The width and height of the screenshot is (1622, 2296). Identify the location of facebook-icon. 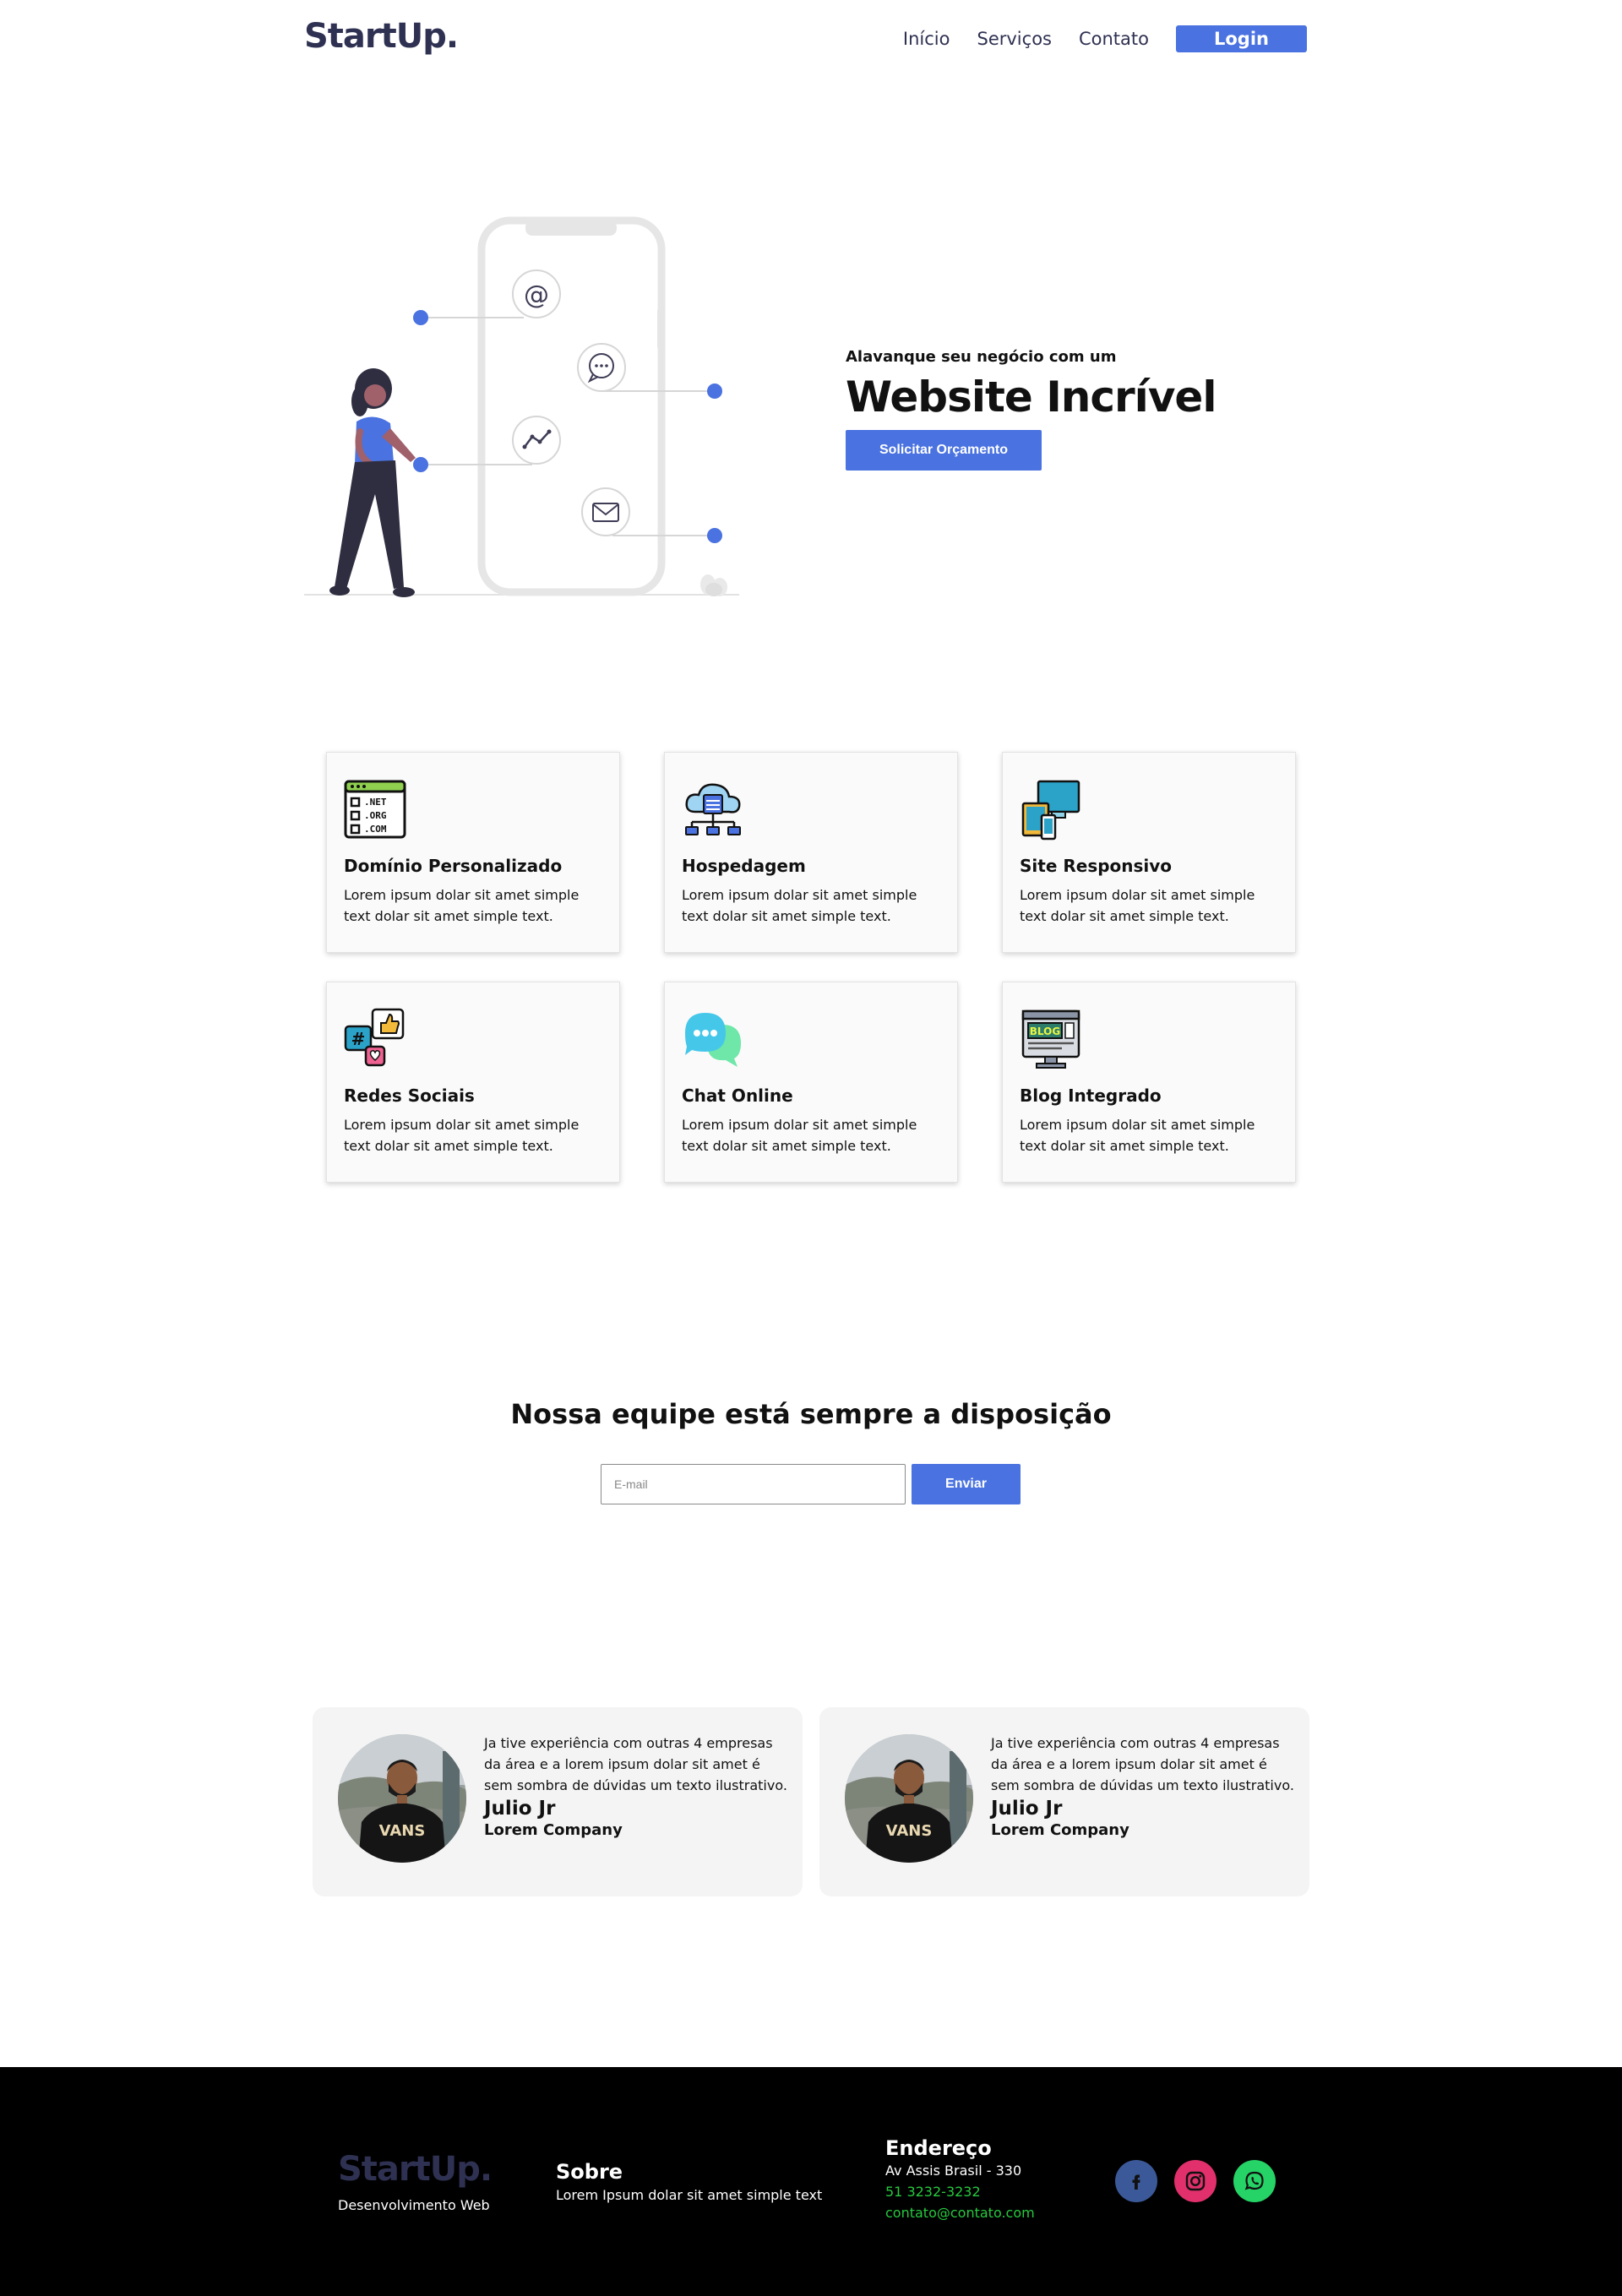
(1136, 2181).